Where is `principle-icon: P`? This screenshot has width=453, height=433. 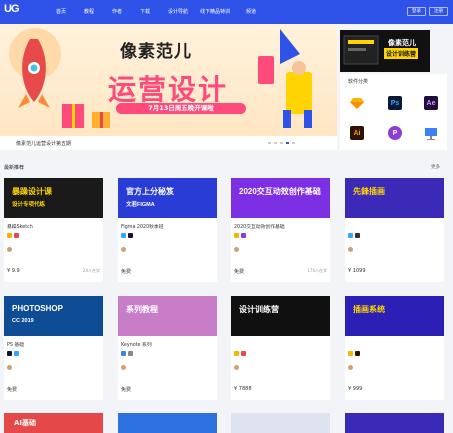 principle-icon: P is located at coordinates (395, 133).